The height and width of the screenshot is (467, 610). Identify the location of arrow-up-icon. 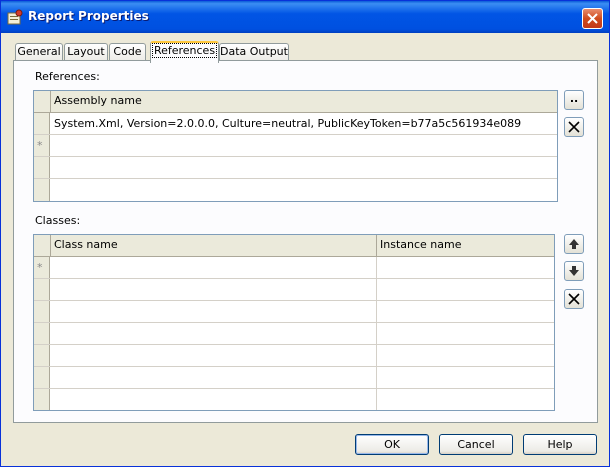
(574, 244).